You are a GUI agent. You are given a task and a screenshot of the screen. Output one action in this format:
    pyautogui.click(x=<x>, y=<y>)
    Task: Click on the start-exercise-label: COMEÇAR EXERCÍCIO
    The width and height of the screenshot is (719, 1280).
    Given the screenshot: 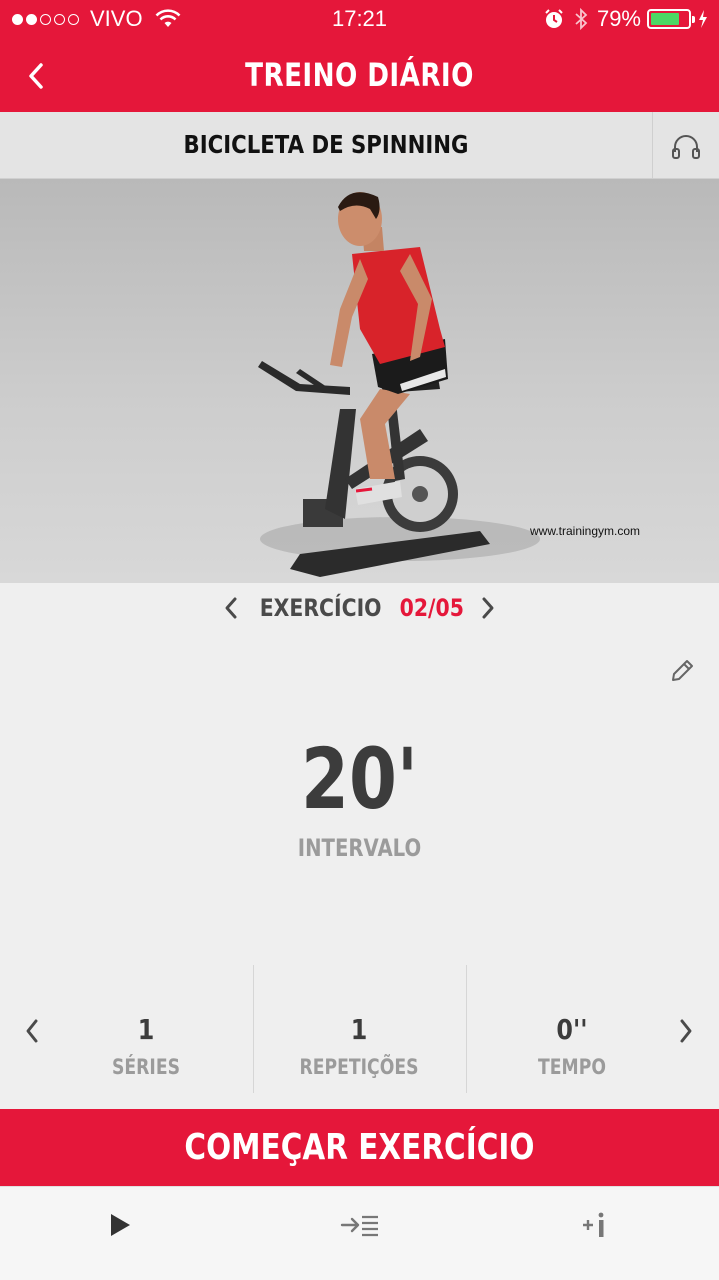 What is the action you would take?
    pyautogui.click(x=359, y=1147)
    